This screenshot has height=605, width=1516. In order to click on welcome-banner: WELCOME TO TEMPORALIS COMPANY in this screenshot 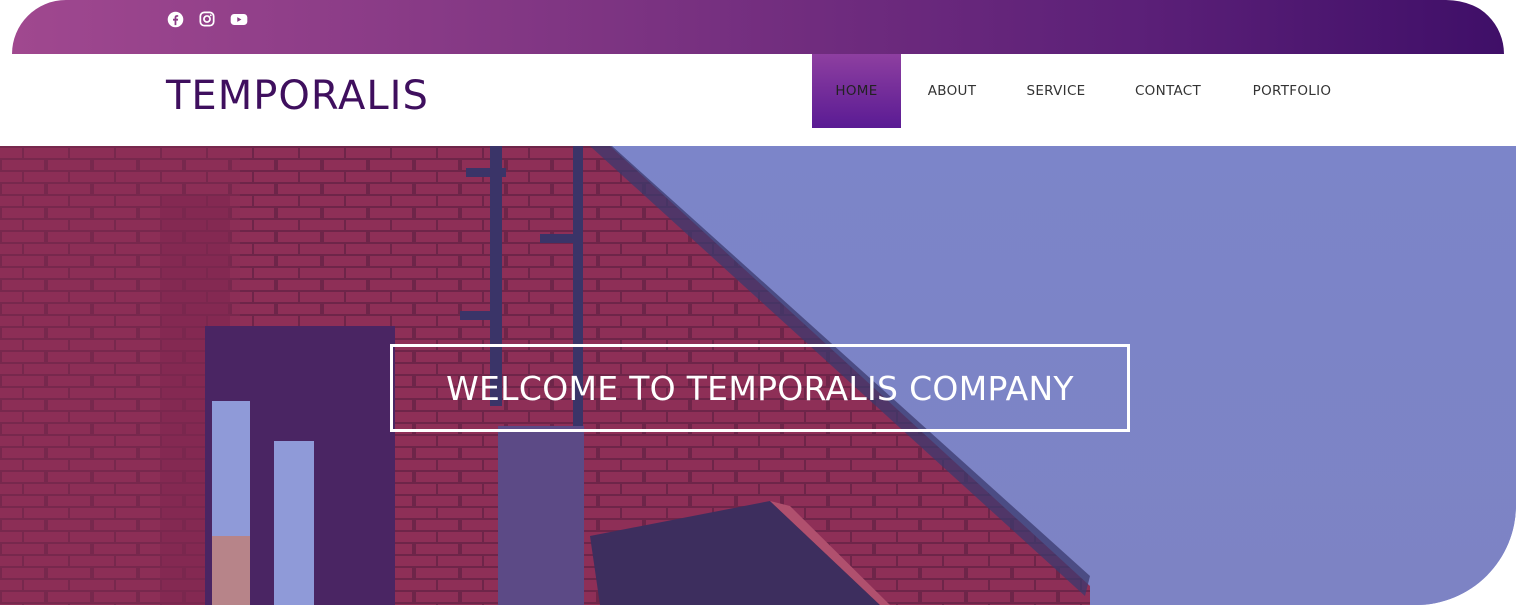, I will do `click(760, 388)`.